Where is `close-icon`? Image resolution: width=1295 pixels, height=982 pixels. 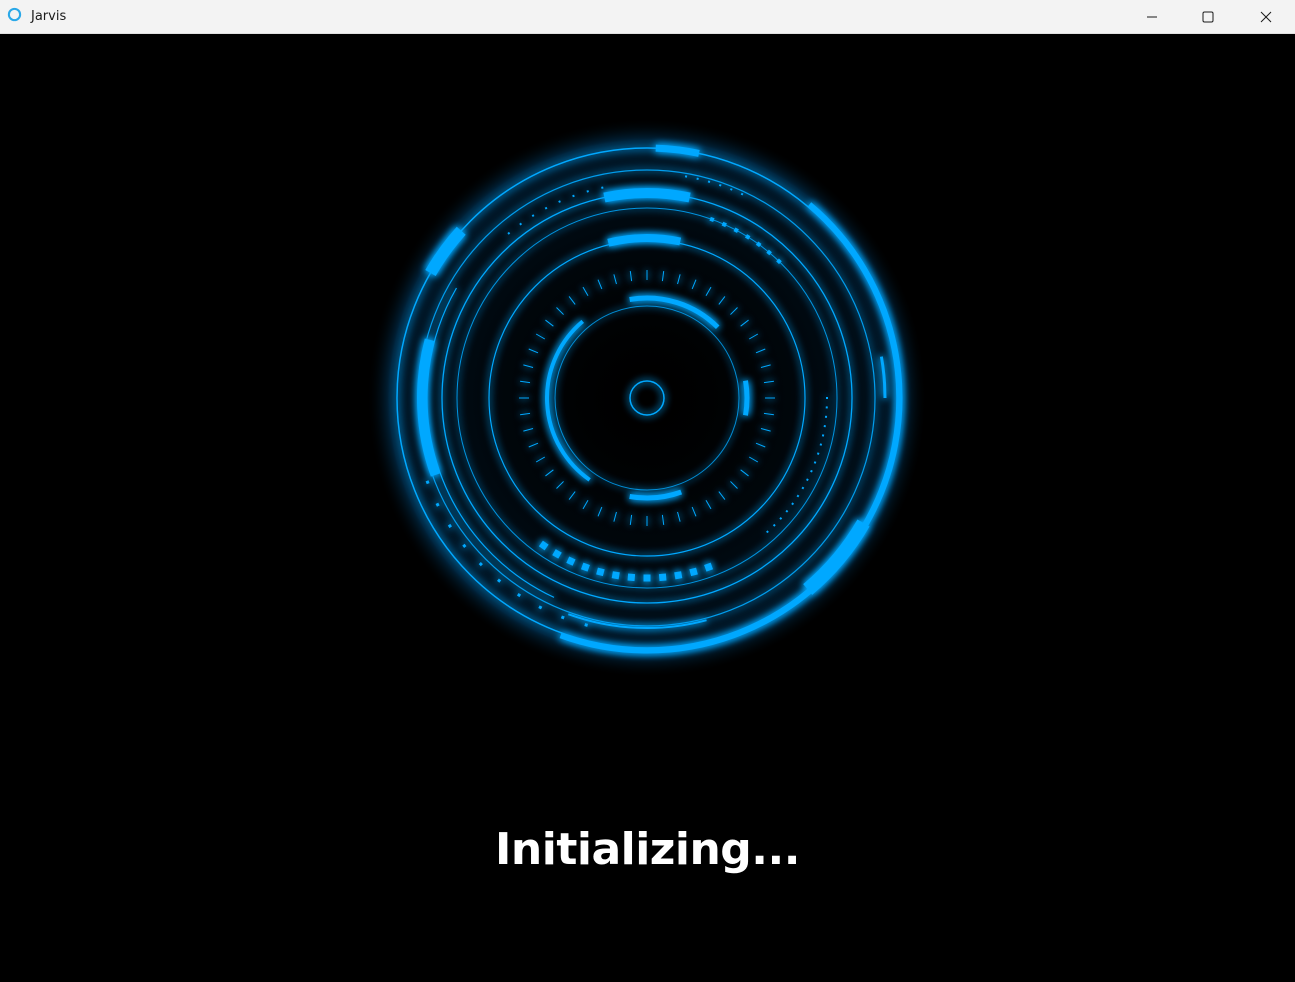 close-icon is located at coordinates (1266, 16).